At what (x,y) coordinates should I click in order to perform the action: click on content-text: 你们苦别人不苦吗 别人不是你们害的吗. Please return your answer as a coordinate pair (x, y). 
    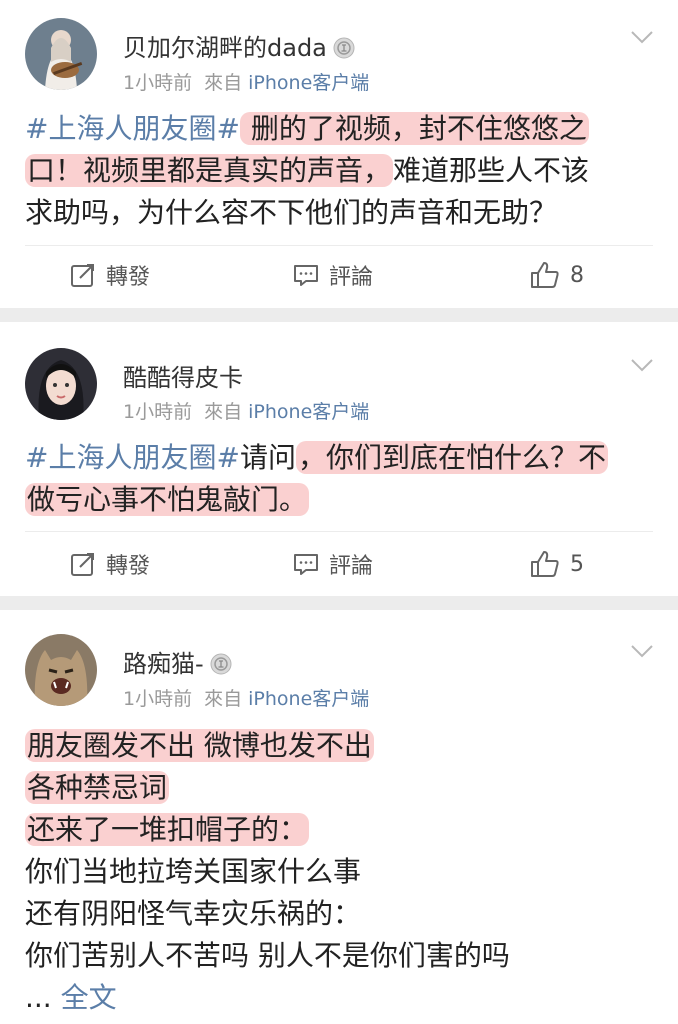
    Looking at the image, I should click on (267, 955).